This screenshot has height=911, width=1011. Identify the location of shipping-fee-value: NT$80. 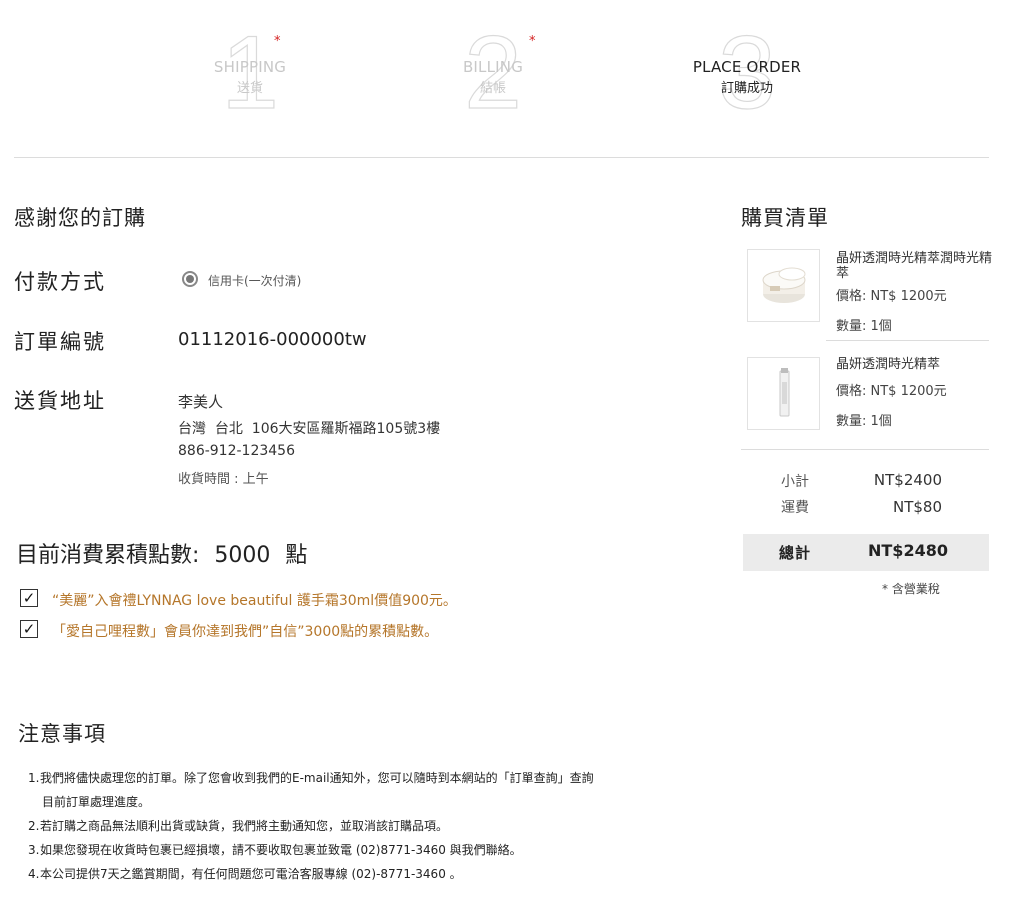
(917, 507).